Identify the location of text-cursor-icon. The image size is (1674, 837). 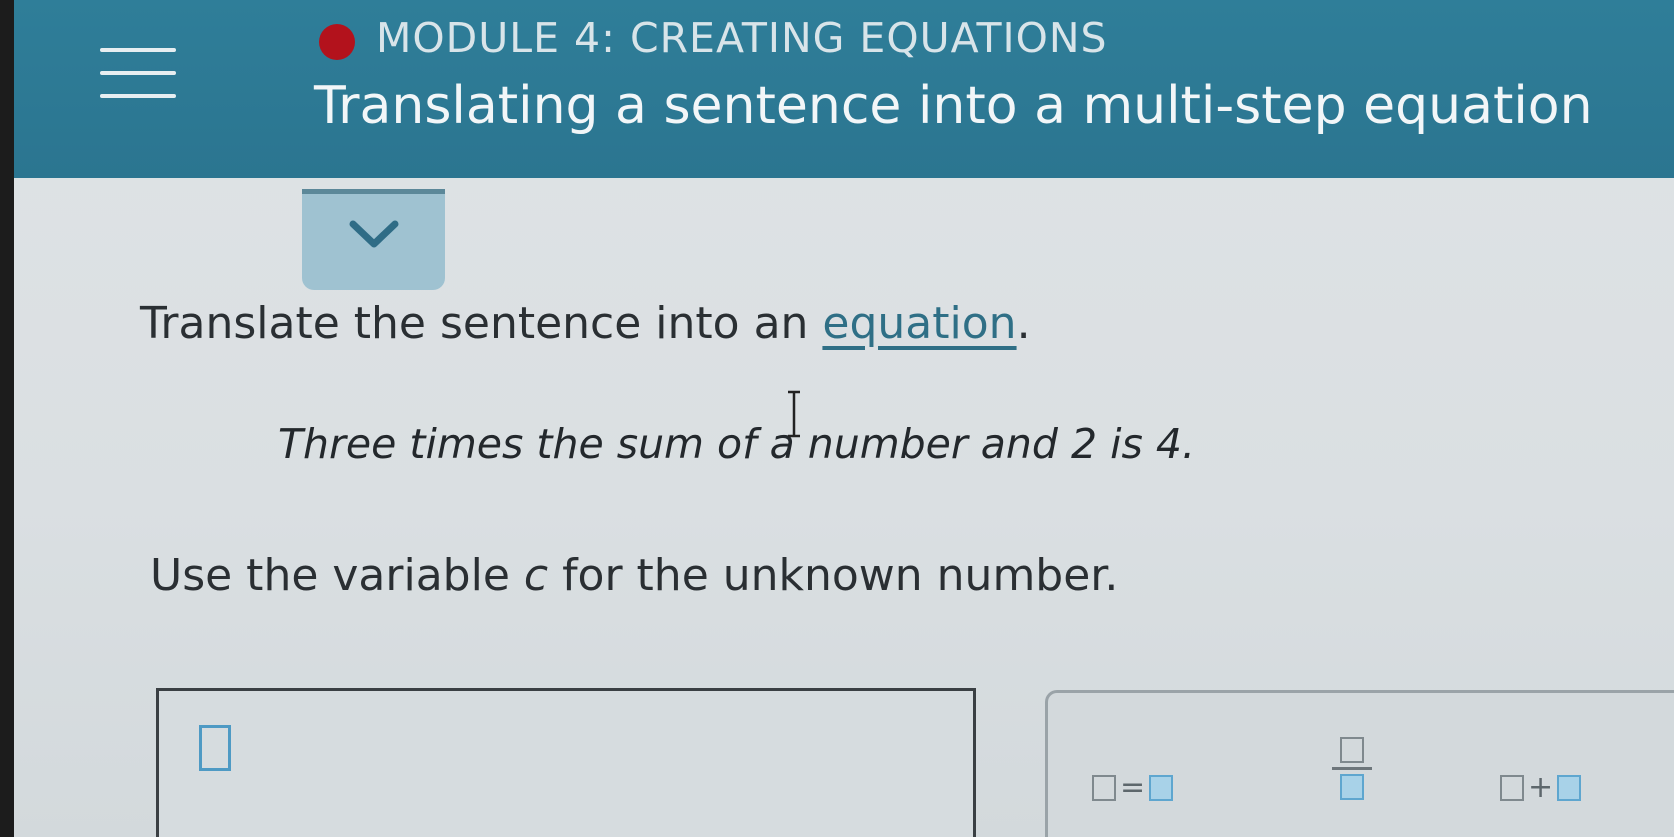
(794, 414).